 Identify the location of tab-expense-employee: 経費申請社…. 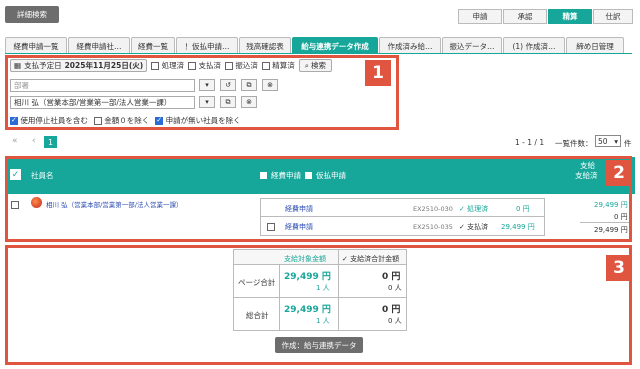
(99, 45).